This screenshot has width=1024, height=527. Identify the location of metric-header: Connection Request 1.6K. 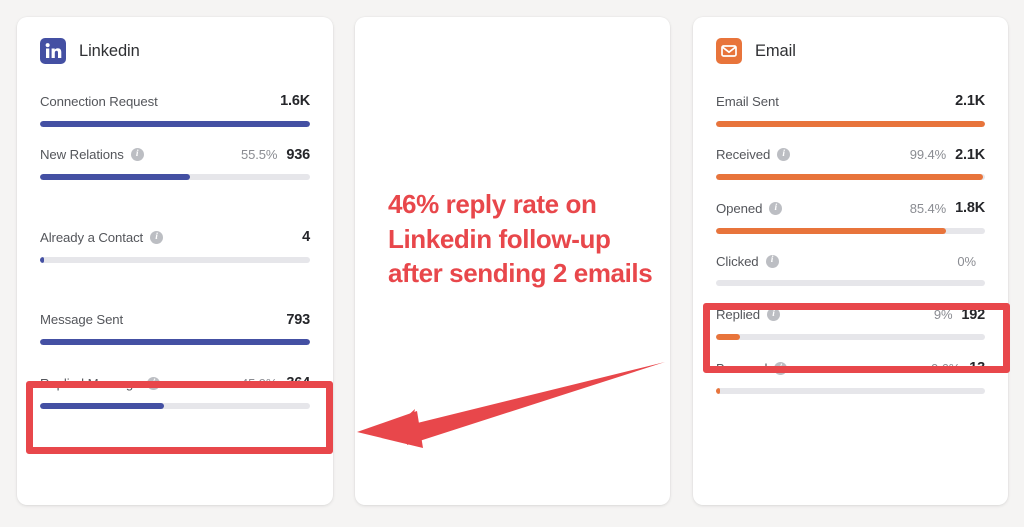
(175, 101).